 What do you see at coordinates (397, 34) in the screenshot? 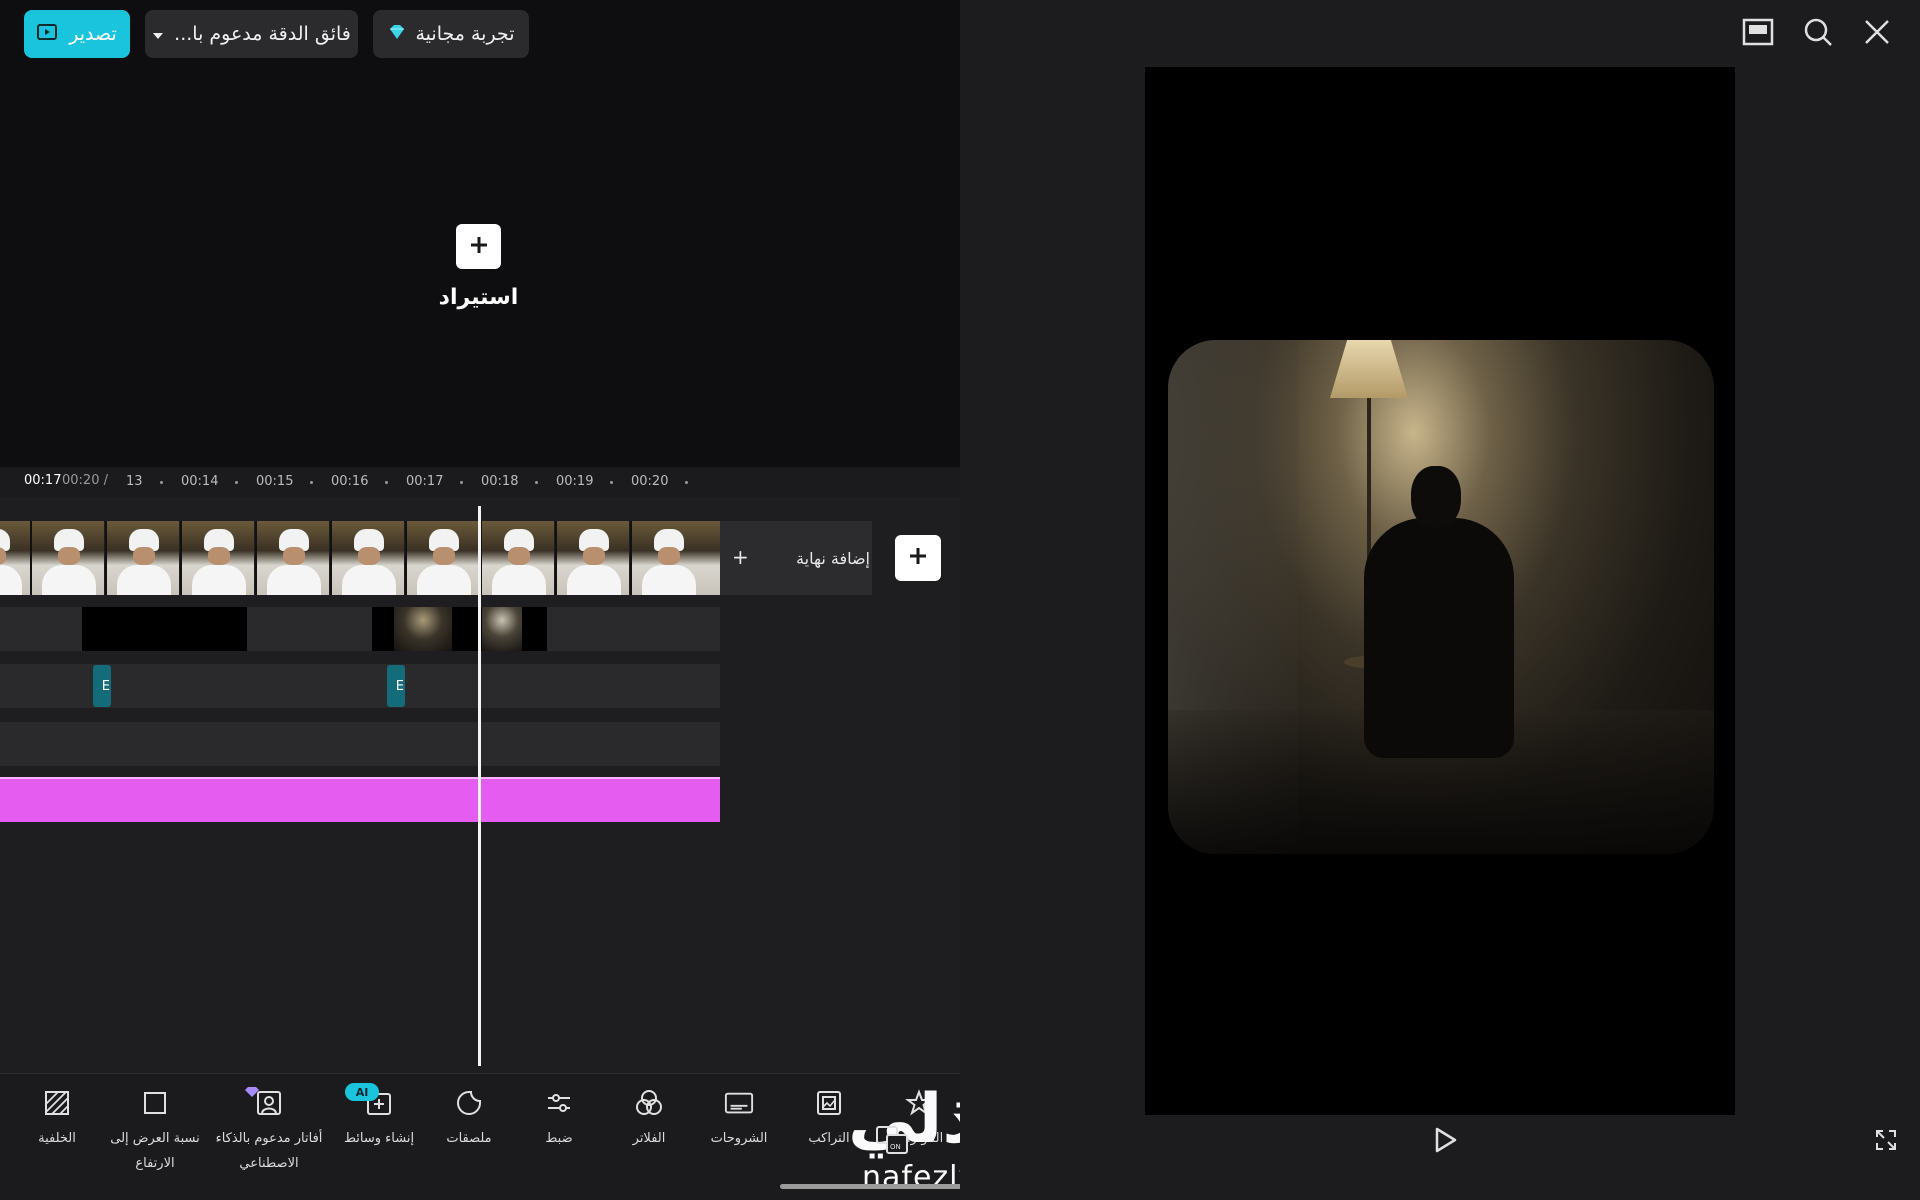
I see `diamond-icon` at bounding box center [397, 34].